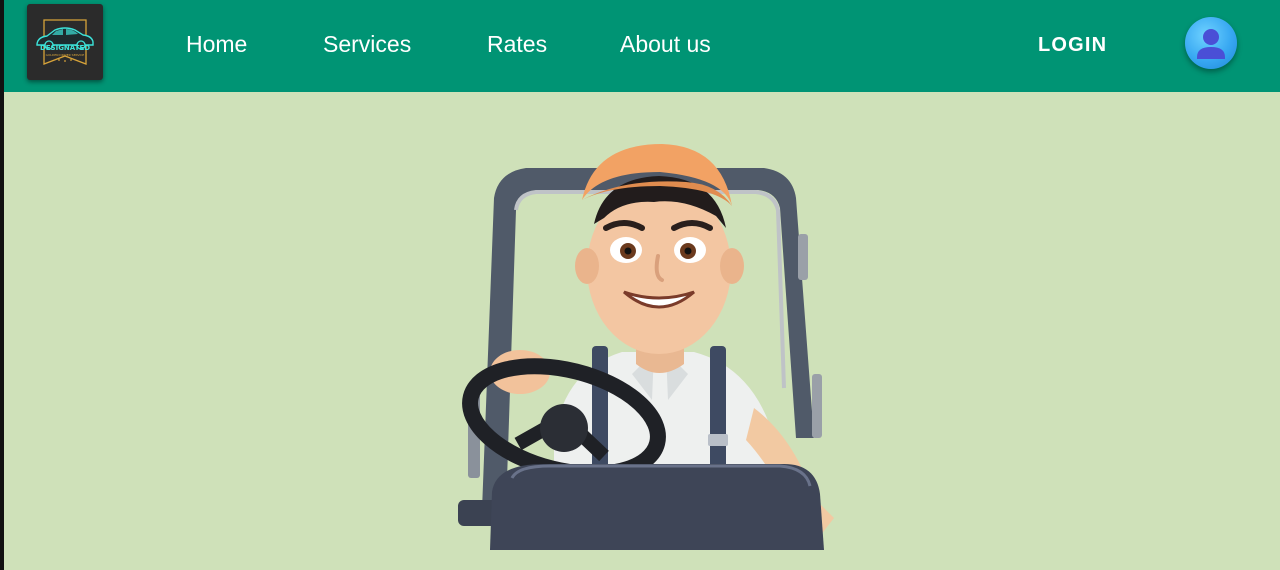 Image resolution: width=1280 pixels, height=570 pixels. What do you see at coordinates (367, 44) in the screenshot?
I see `nav-services: Services` at bounding box center [367, 44].